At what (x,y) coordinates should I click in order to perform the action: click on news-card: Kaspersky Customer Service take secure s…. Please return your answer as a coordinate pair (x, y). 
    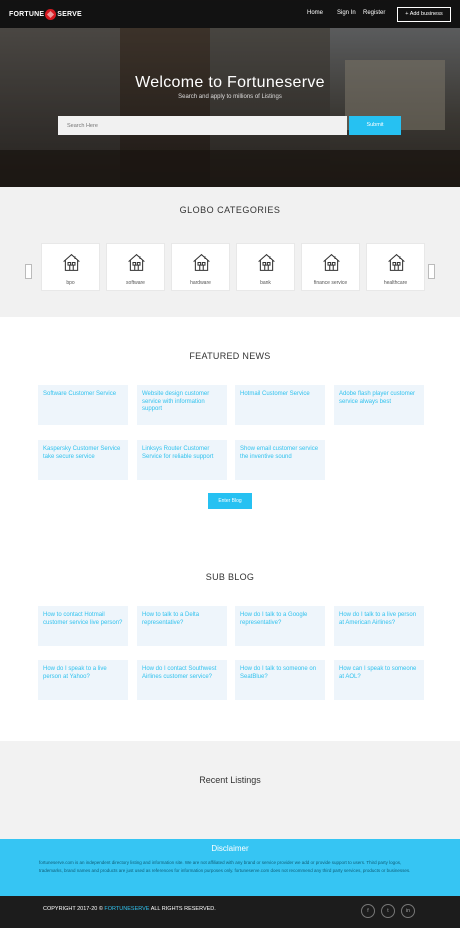
    Looking at the image, I should click on (83, 460).